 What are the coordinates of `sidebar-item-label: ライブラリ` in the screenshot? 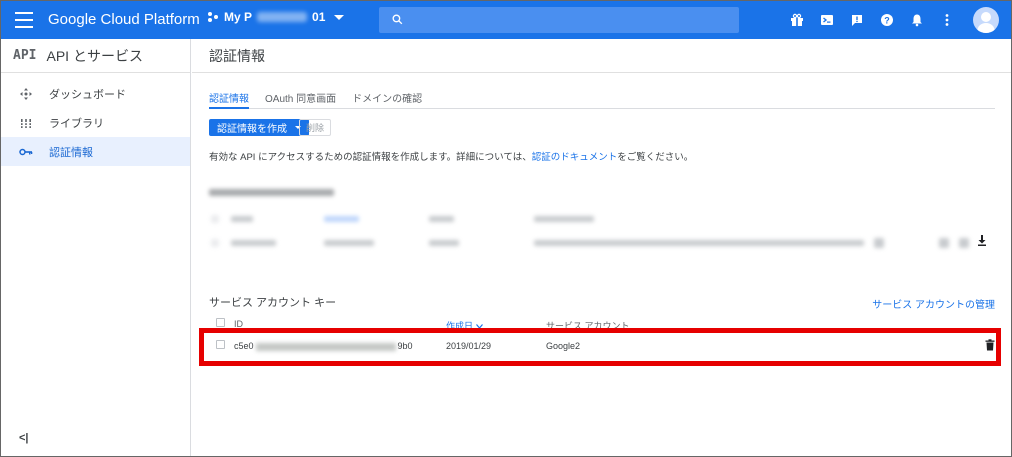 It's located at (76, 123).